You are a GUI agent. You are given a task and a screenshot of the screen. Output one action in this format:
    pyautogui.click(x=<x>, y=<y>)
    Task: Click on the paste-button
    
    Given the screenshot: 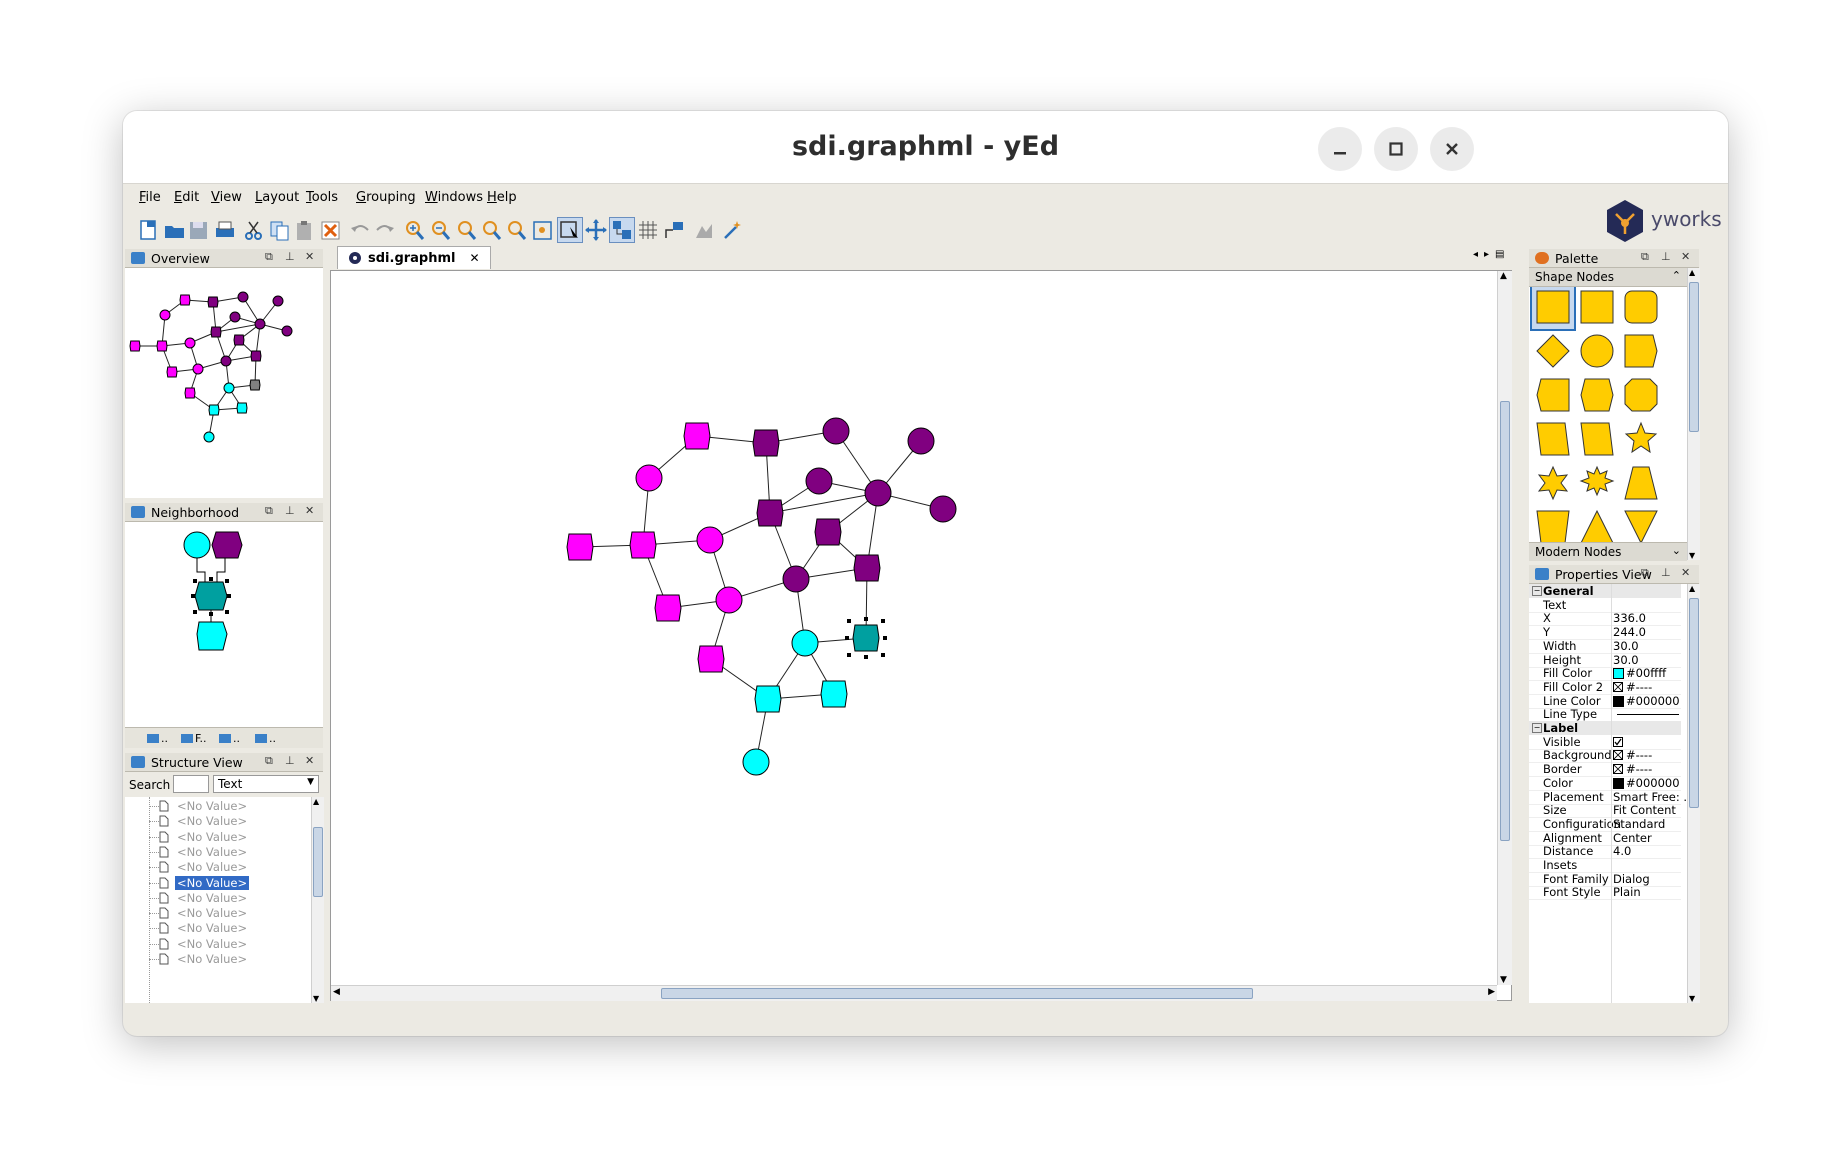 What is the action you would take?
    pyautogui.click(x=304, y=230)
    